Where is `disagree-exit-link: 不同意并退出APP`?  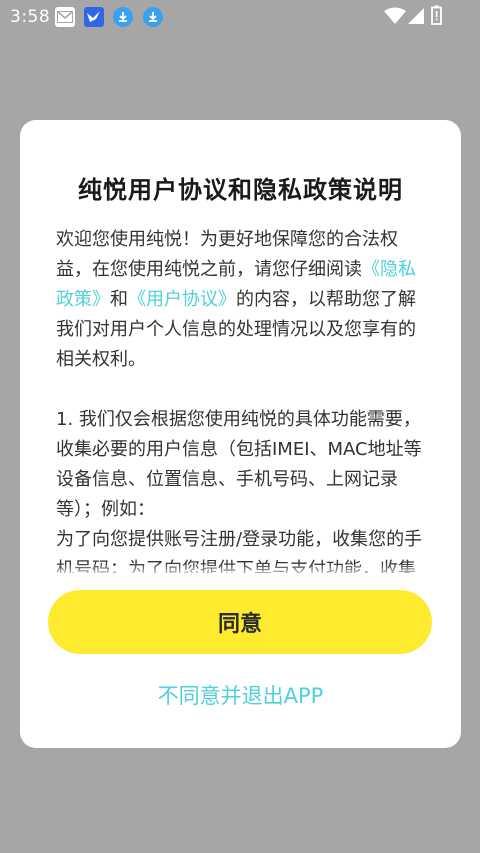 disagree-exit-link: 不同意并退出APP is located at coordinates (240, 695).